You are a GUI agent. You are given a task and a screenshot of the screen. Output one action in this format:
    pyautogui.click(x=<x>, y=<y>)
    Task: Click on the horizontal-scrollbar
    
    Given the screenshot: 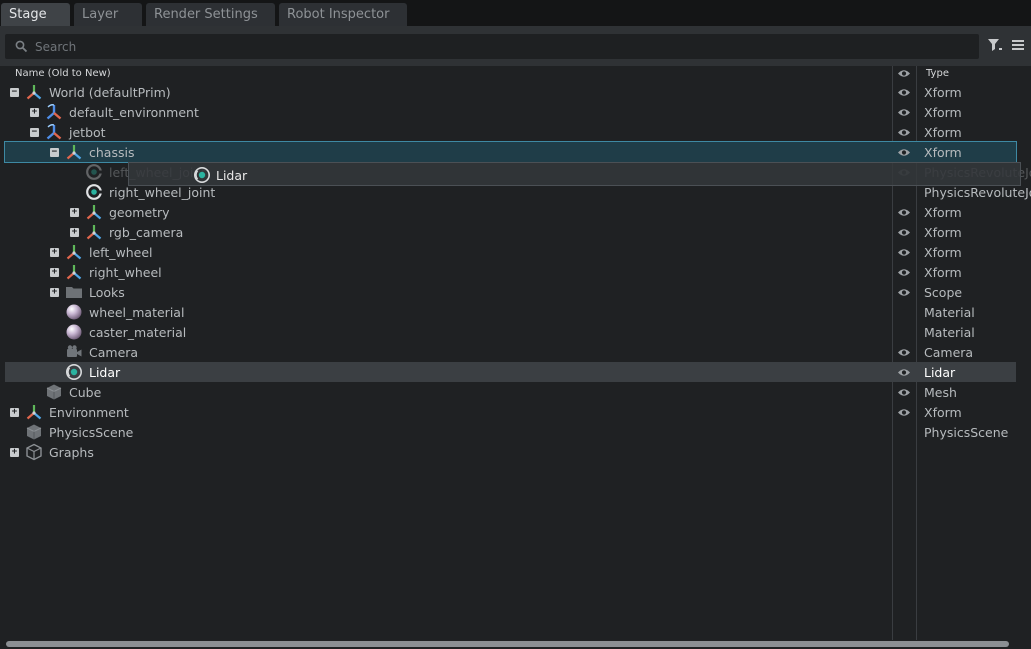 What is the action you would take?
    pyautogui.click(x=507, y=644)
    